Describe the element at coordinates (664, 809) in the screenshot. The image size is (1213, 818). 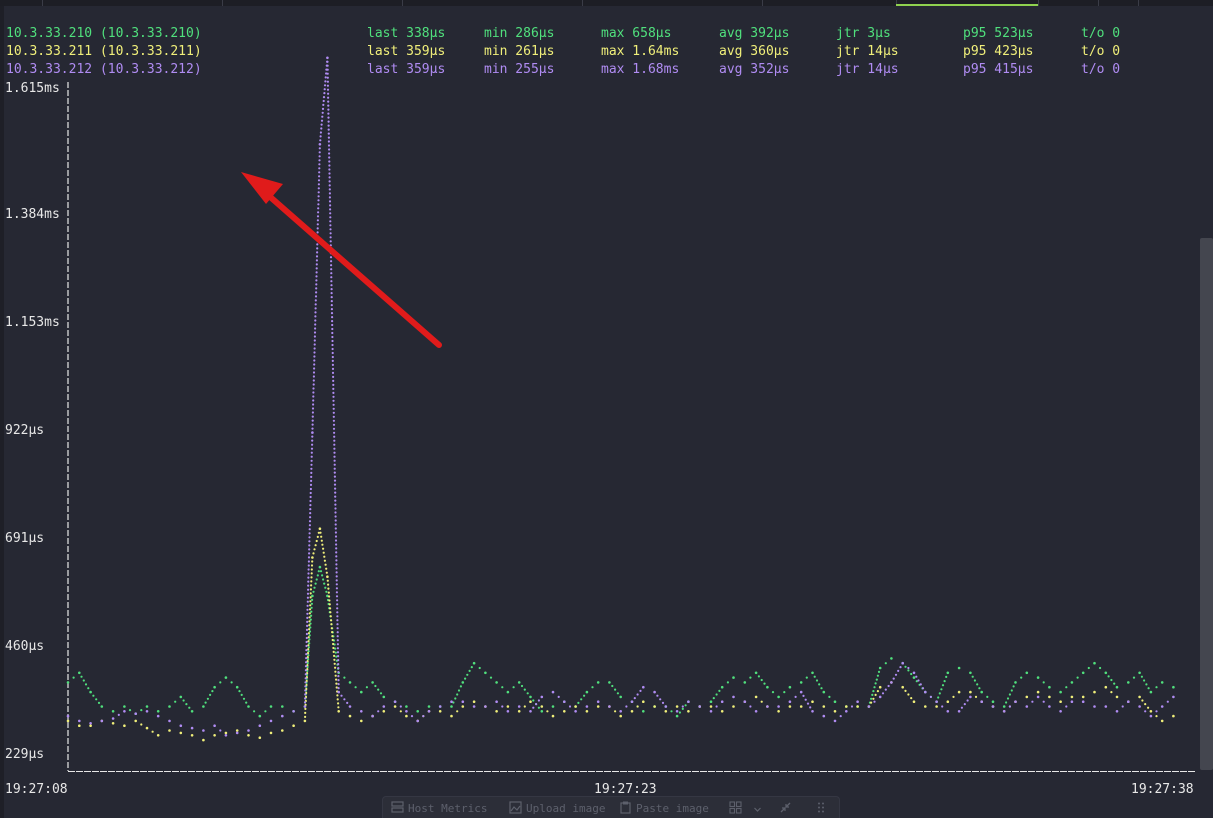
I see `paste-image-button: Paste image` at that location.